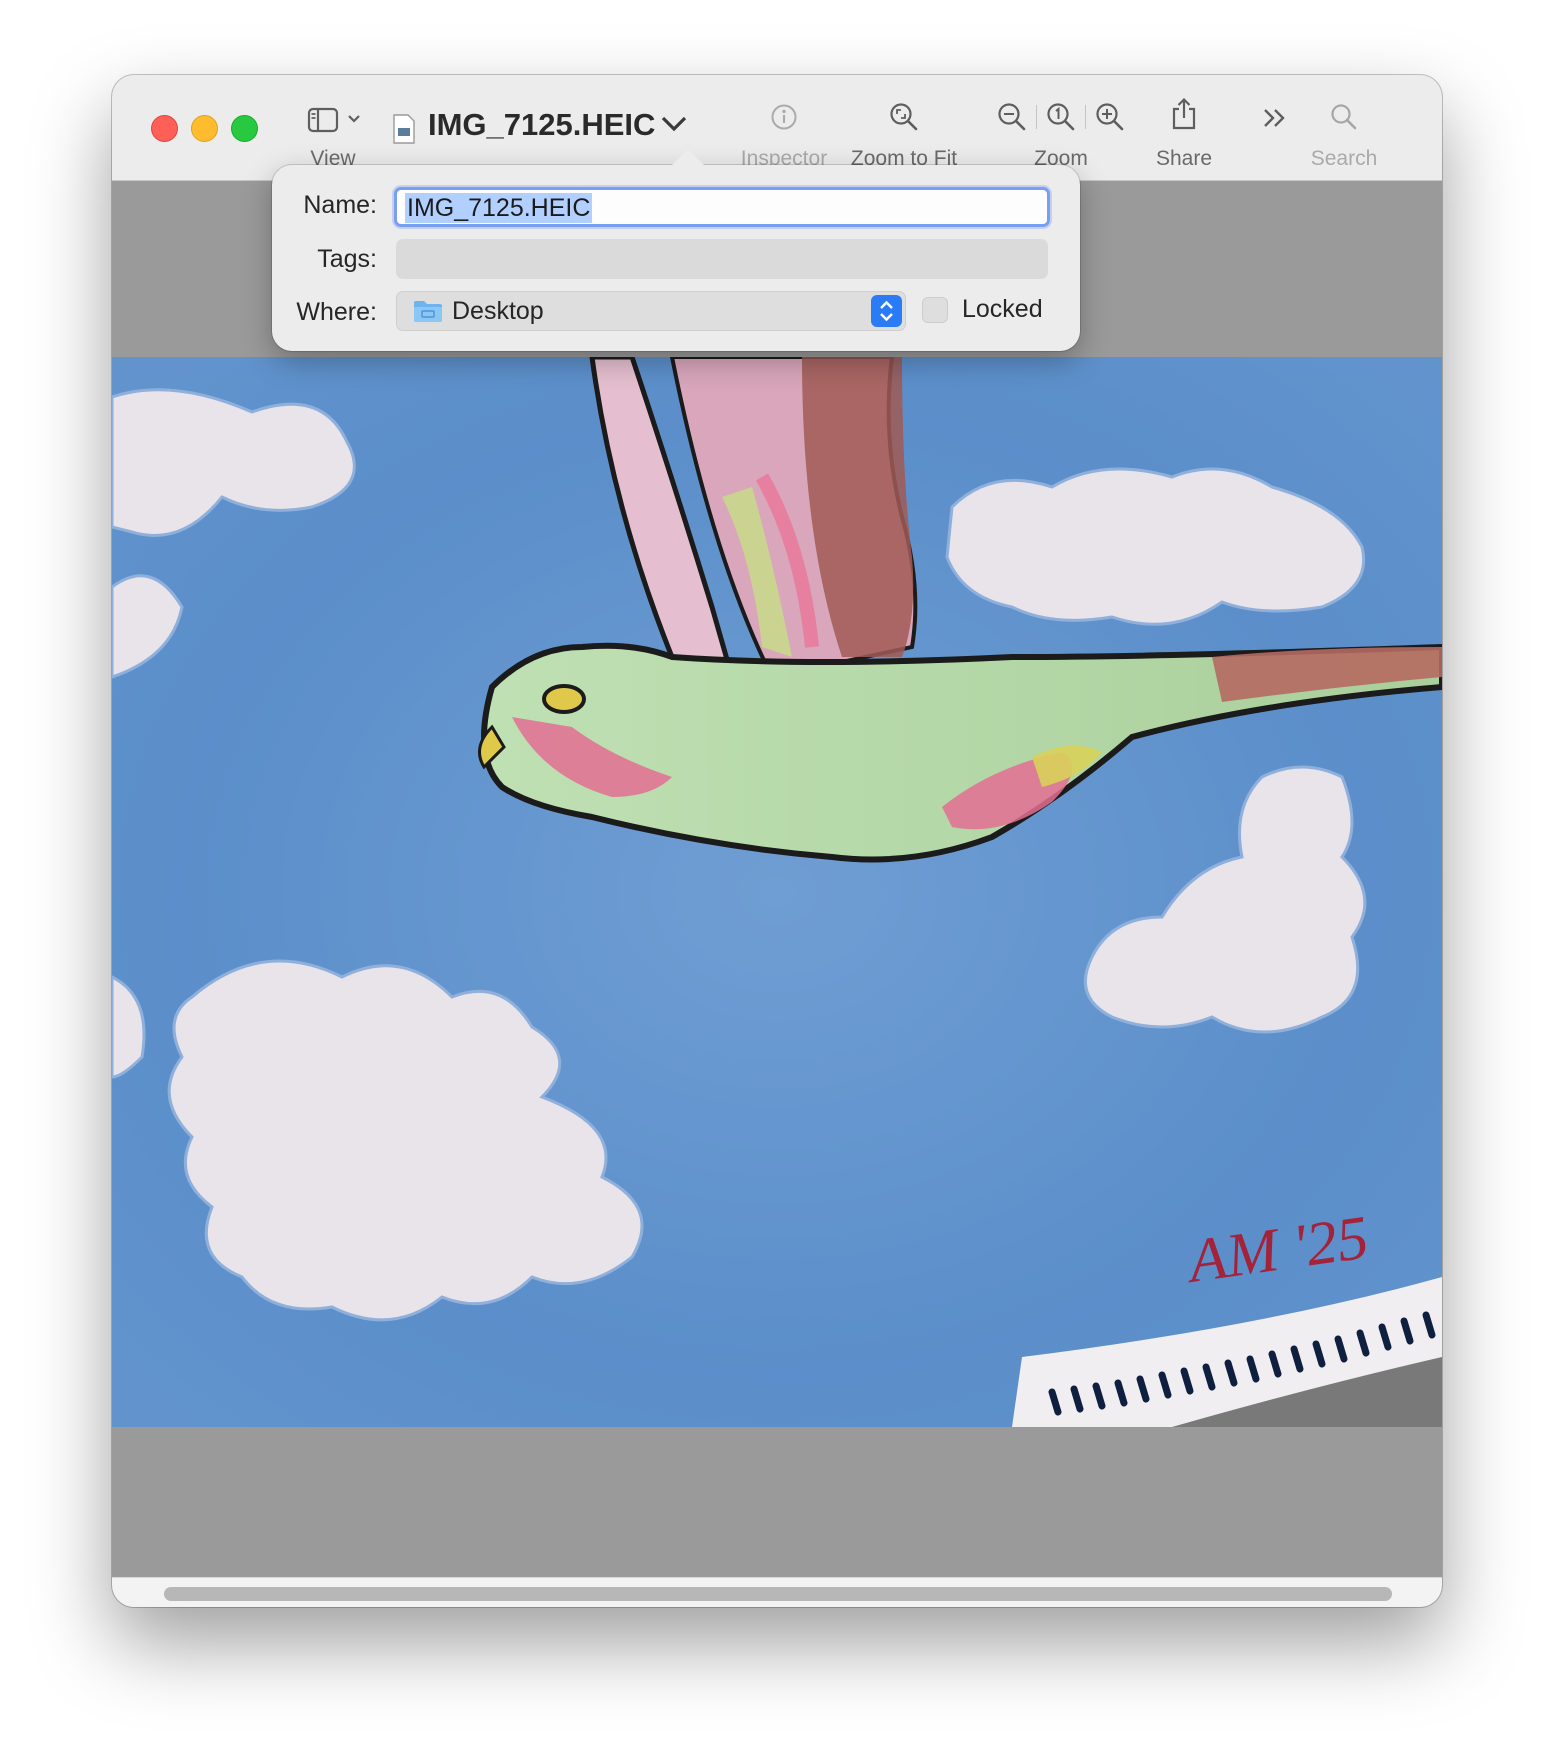 The width and height of the screenshot is (1554, 1756). I want to click on where-select: Desktop, so click(651, 311).